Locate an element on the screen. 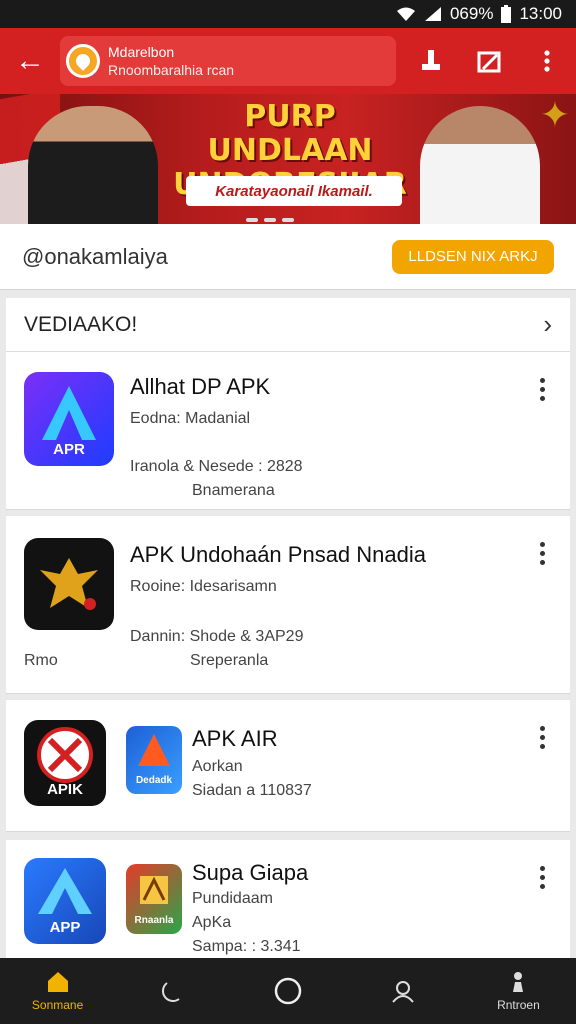  app-title: APK Undohaán Pnsad Nnadia is located at coordinates (278, 554).